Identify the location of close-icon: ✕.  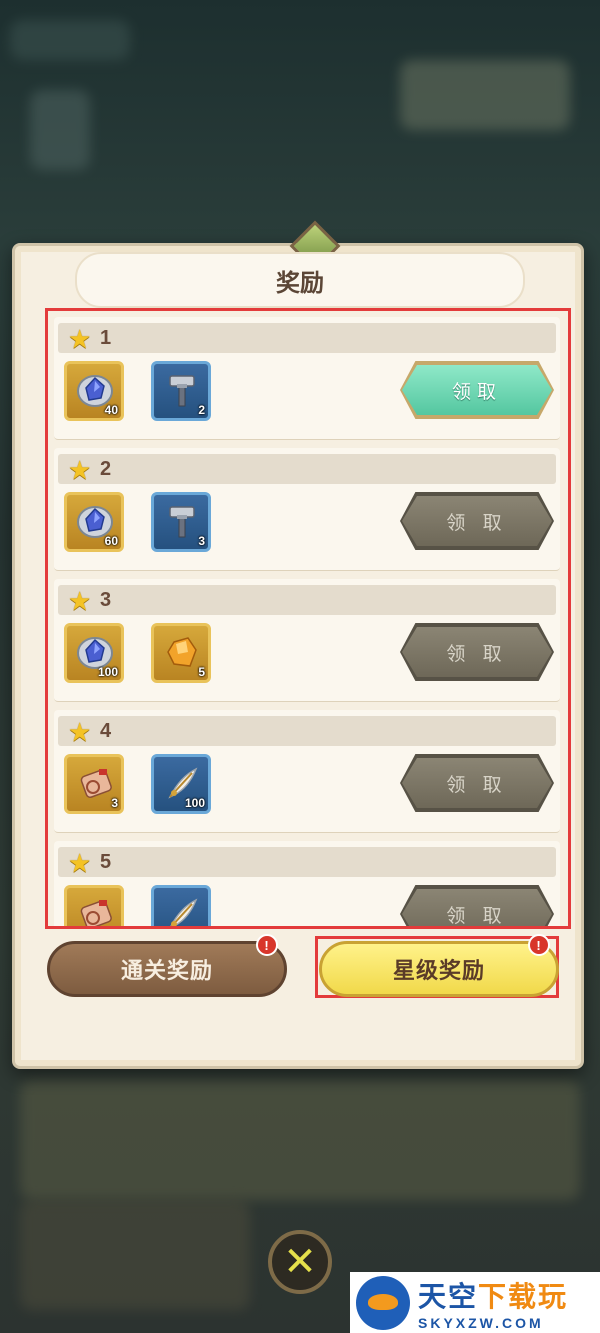
(300, 1262).